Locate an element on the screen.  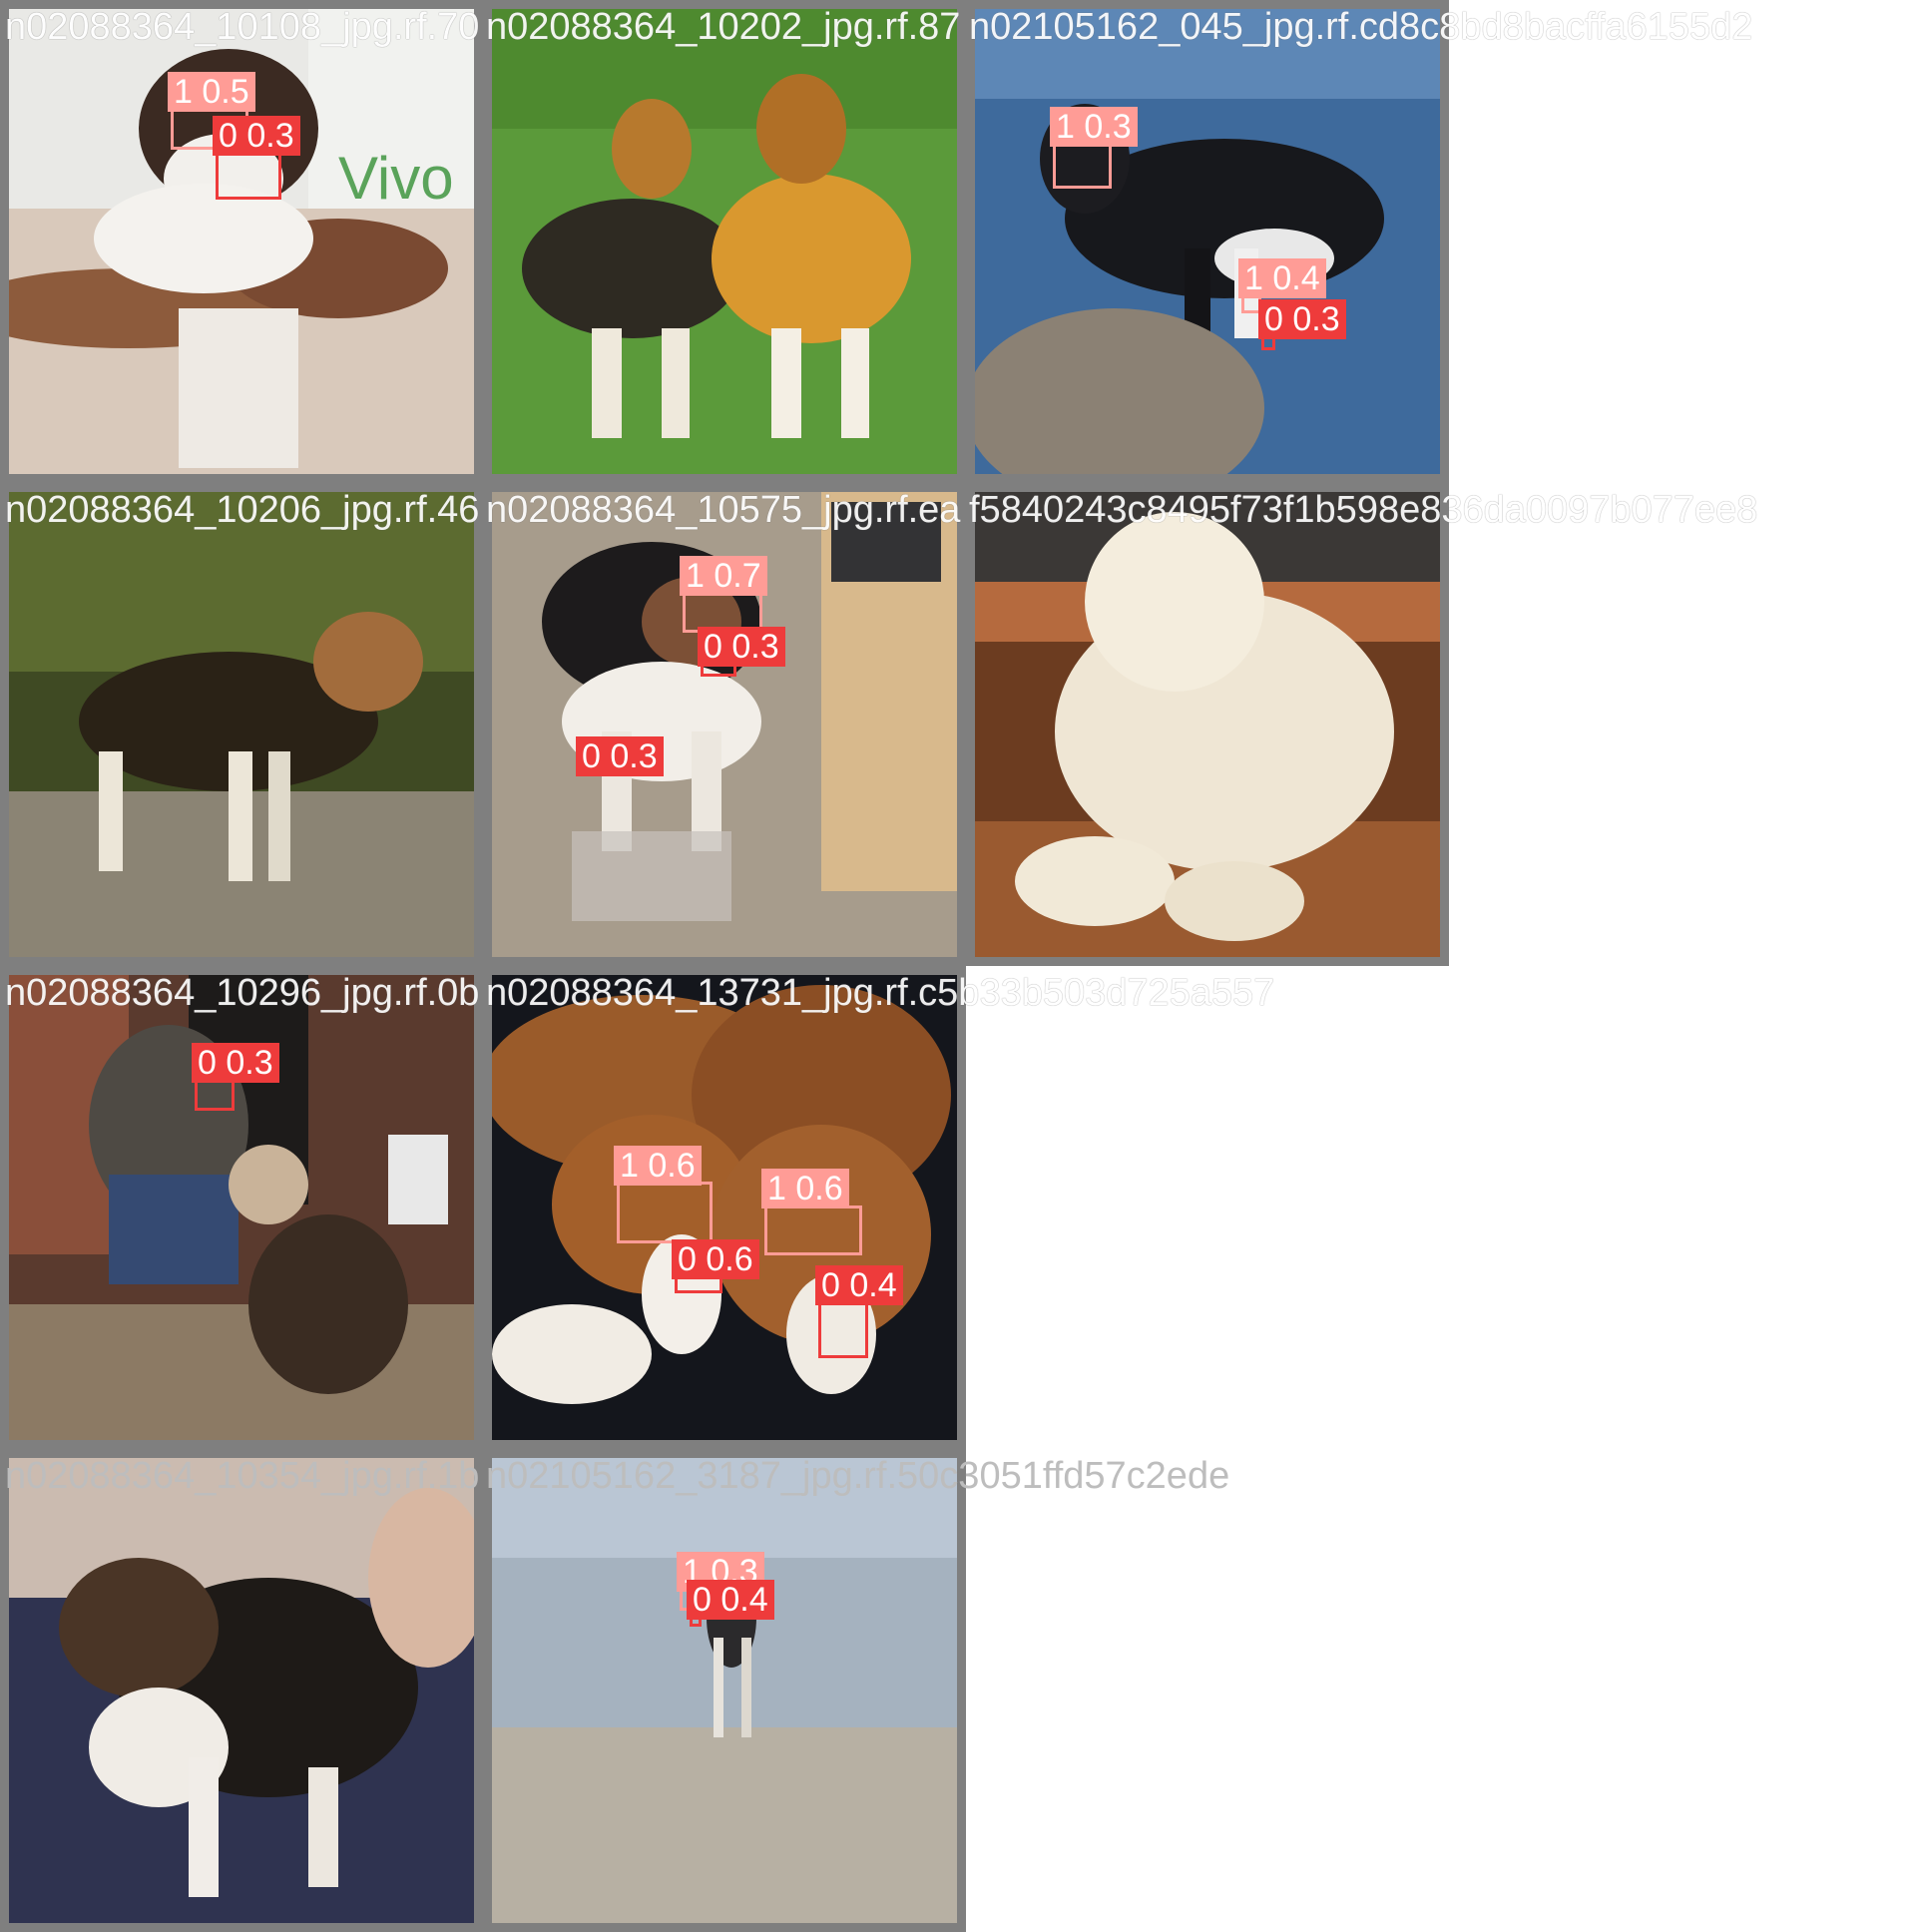
image-tile-10: 1 0.3 0 0.4 is located at coordinates (724, 1690).